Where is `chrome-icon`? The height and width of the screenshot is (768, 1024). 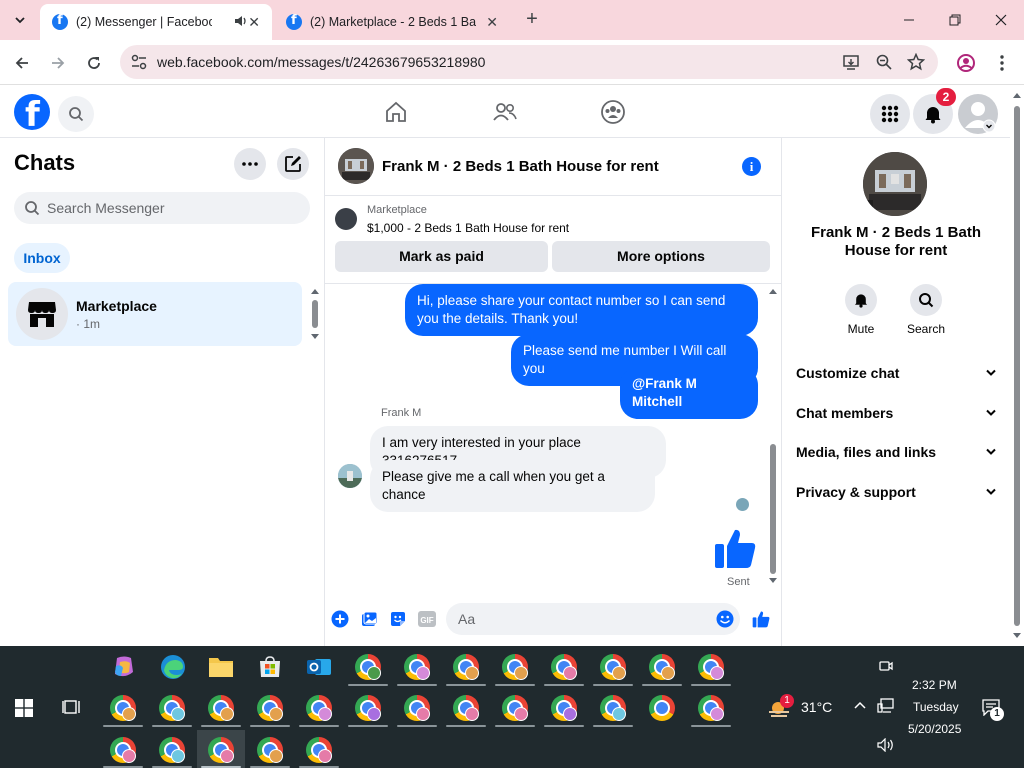 chrome-icon is located at coordinates (662, 708).